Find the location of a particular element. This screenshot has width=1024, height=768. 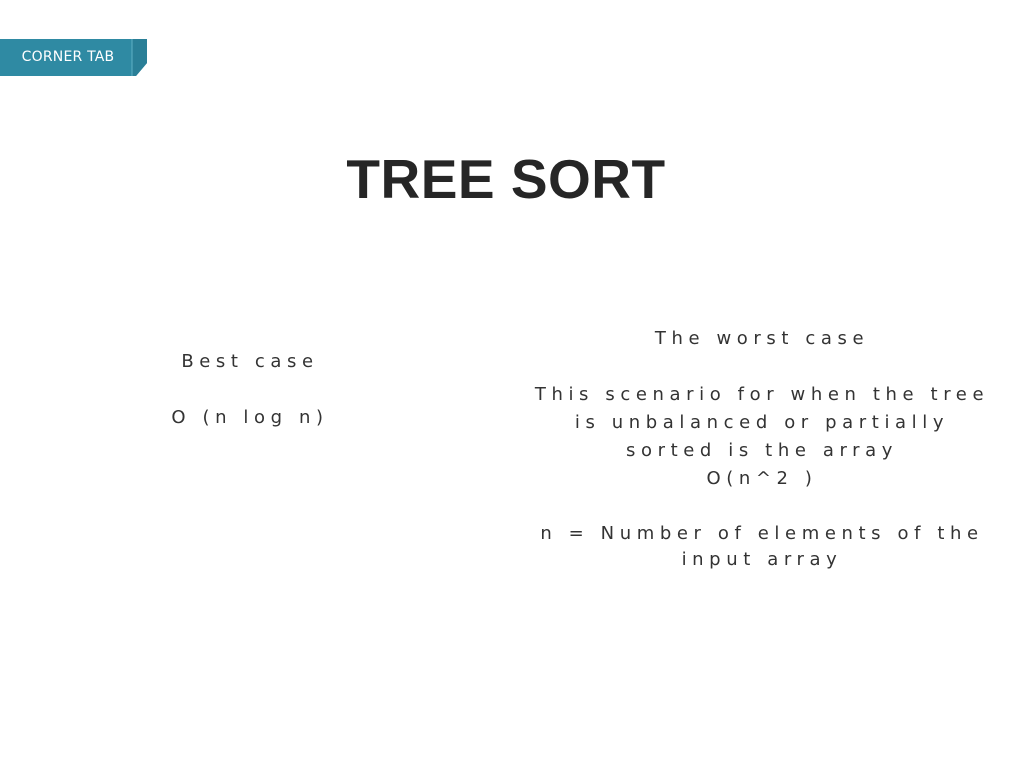

best-case-heading: Best case is located at coordinates (250, 361).